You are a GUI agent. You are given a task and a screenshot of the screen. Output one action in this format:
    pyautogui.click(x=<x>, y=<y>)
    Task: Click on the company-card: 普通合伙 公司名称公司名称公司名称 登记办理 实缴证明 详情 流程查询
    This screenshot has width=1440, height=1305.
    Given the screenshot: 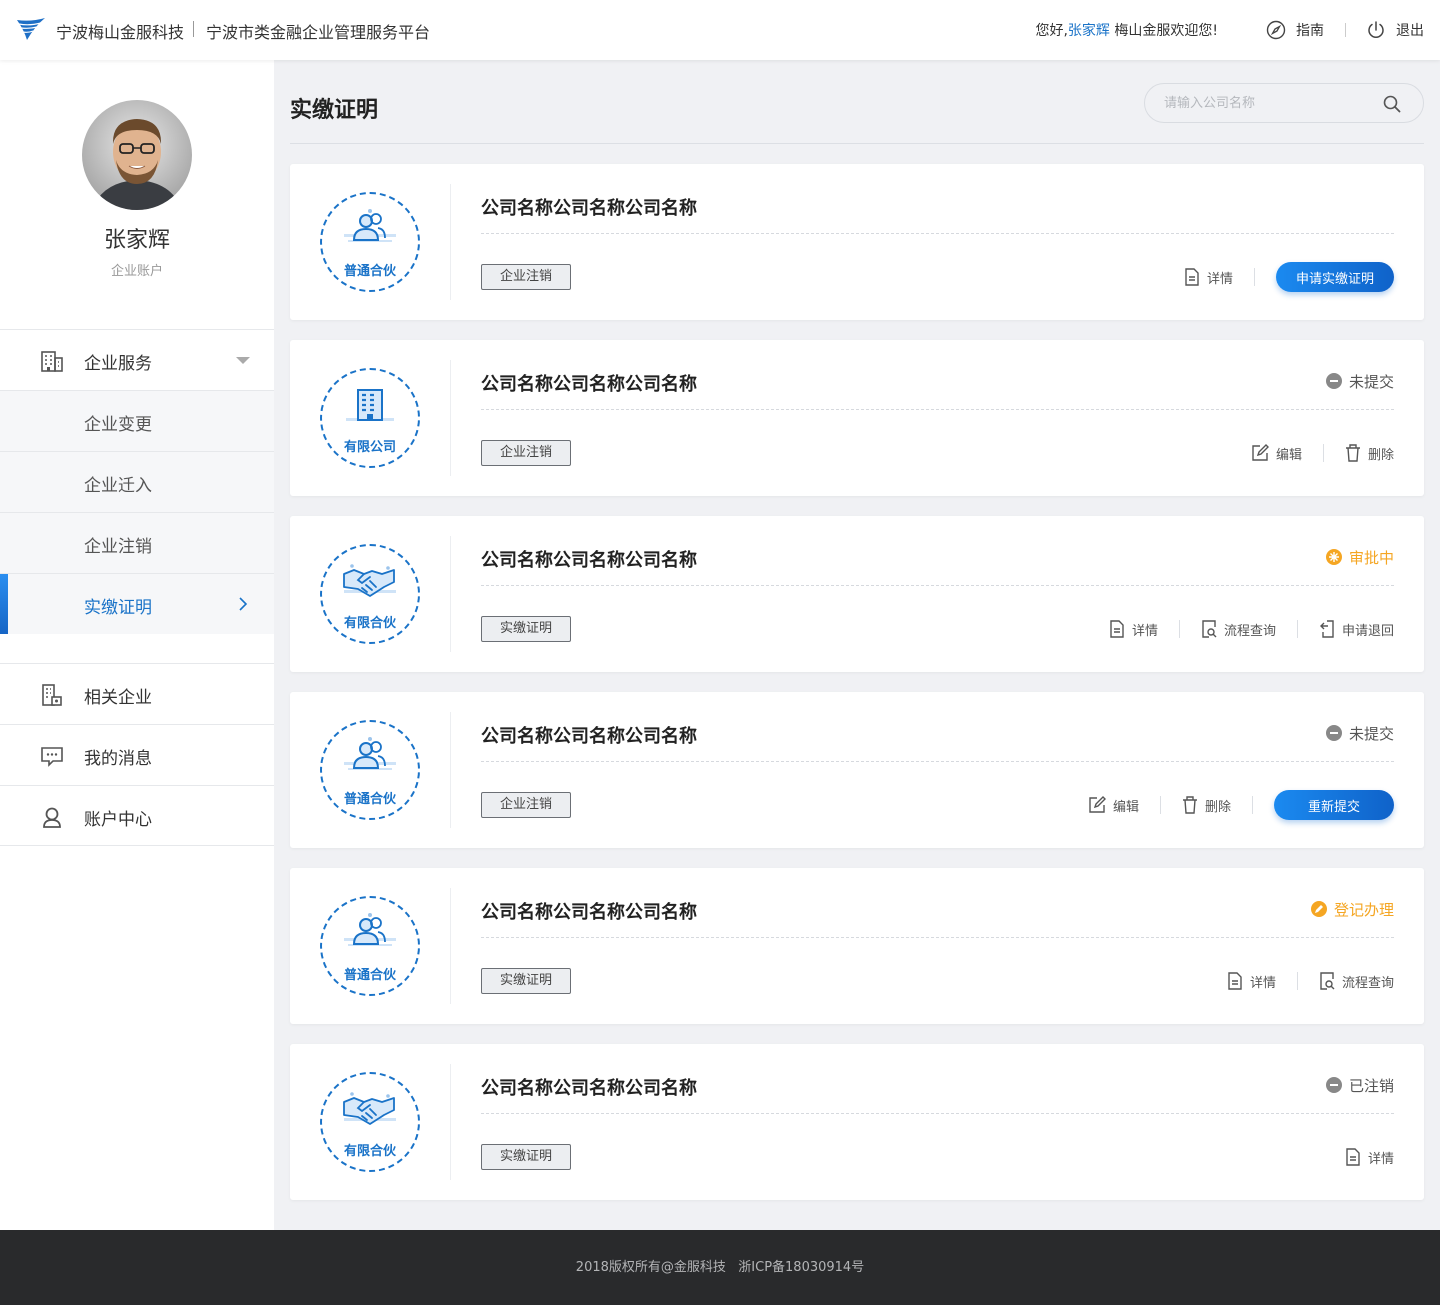 What is the action you would take?
    pyautogui.click(x=857, y=946)
    